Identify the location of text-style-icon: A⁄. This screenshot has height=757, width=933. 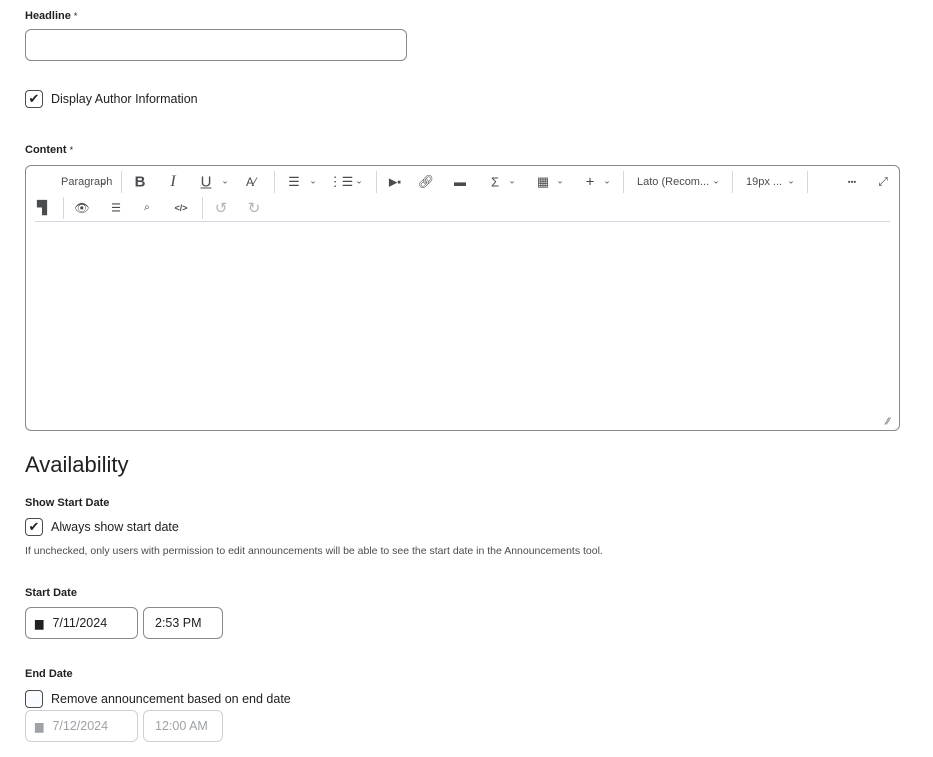
(251, 182).